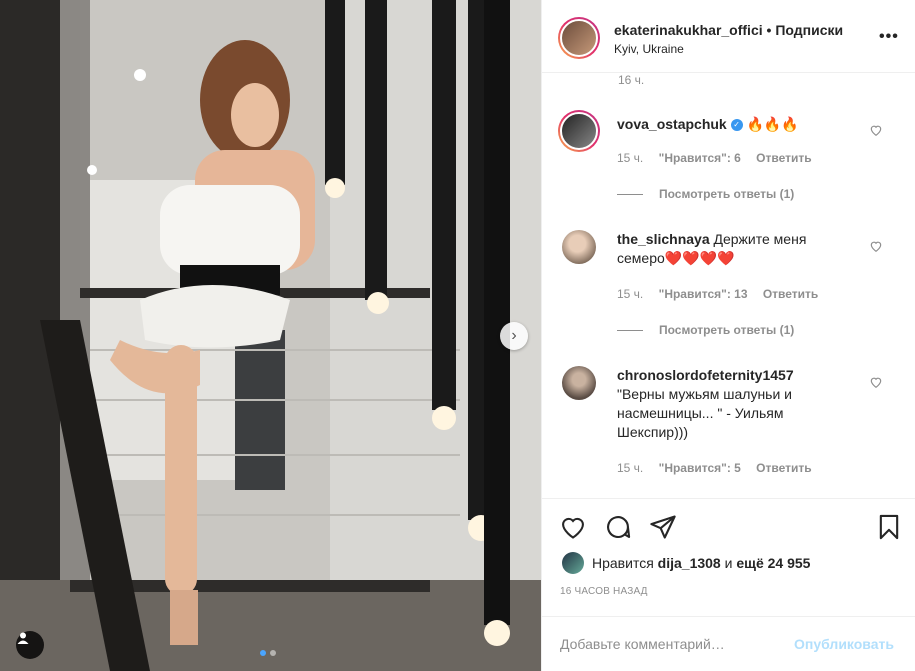  Describe the element at coordinates (663, 527) in the screenshot. I see `share-icon` at that location.